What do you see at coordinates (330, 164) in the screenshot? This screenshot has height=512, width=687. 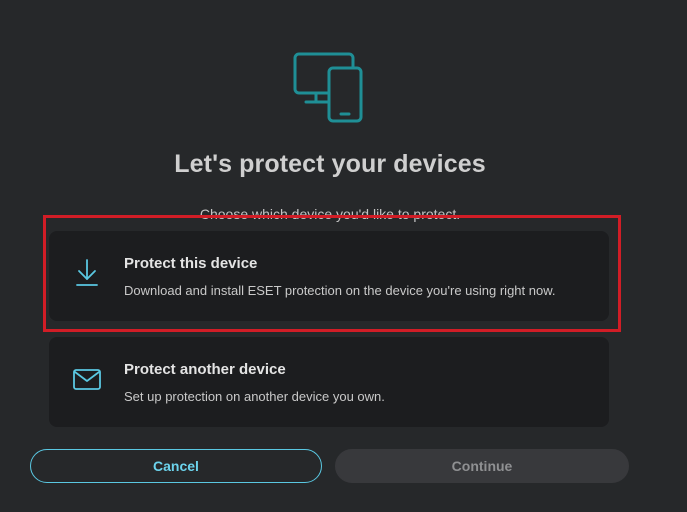 I see `page-title: Let's protect your devices` at bounding box center [330, 164].